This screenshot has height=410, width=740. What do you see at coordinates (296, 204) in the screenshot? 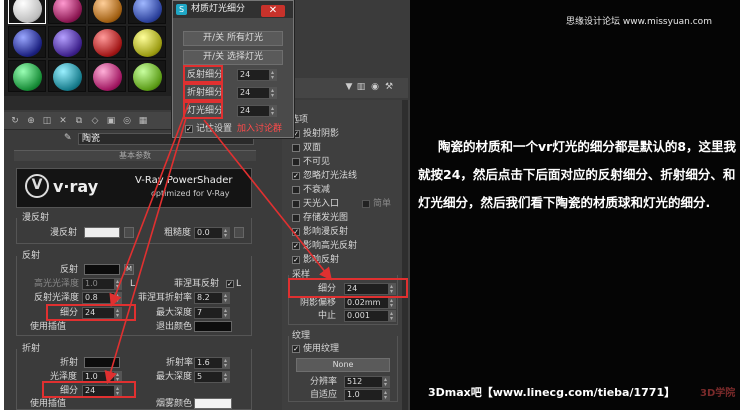
I see `skylight-portal-checkbox` at bounding box center [296, 204].